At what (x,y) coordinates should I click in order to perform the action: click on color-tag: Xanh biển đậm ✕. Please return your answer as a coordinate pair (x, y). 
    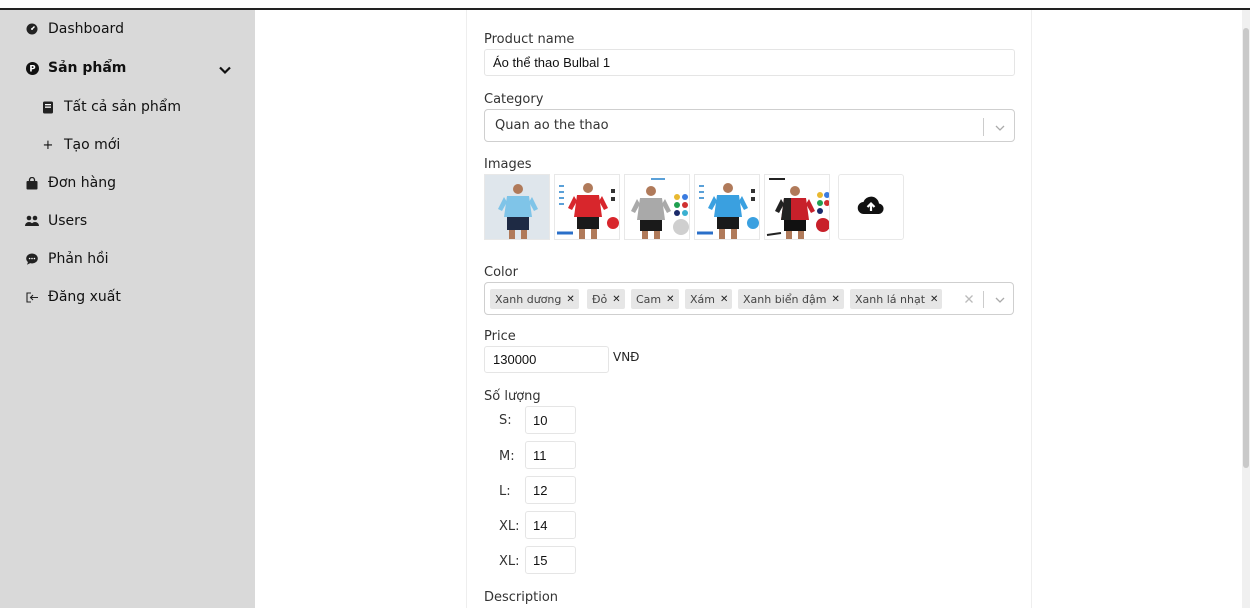
    Looking at the image, I should click on (791, 299).